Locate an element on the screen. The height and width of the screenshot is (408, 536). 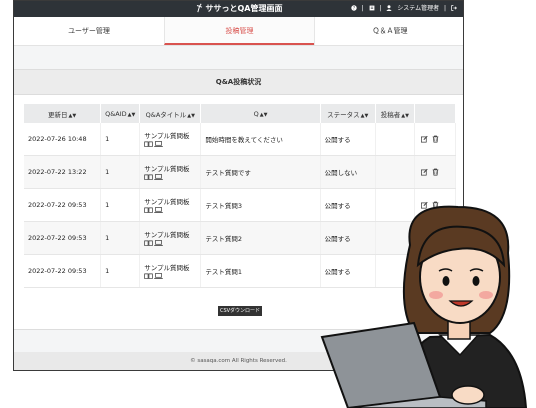
help-icon: ? is located at coordinates (353, 9).